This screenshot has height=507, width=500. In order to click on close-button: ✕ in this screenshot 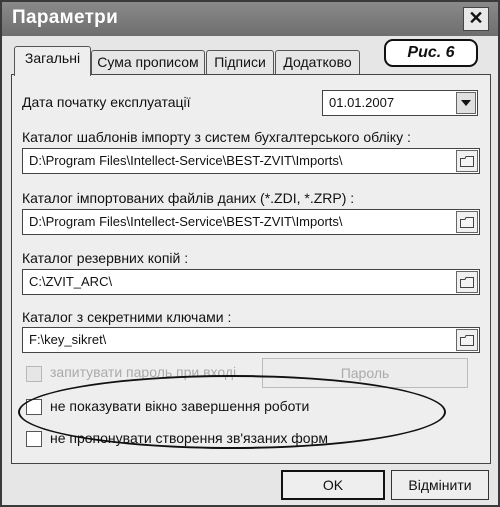, I will do `click(476, 19)`.